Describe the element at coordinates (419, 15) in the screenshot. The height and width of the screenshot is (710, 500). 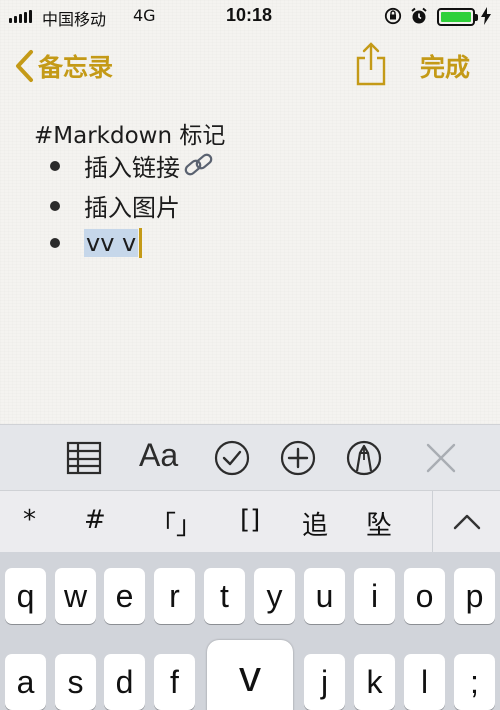
I see `alarm-icon` at that location.